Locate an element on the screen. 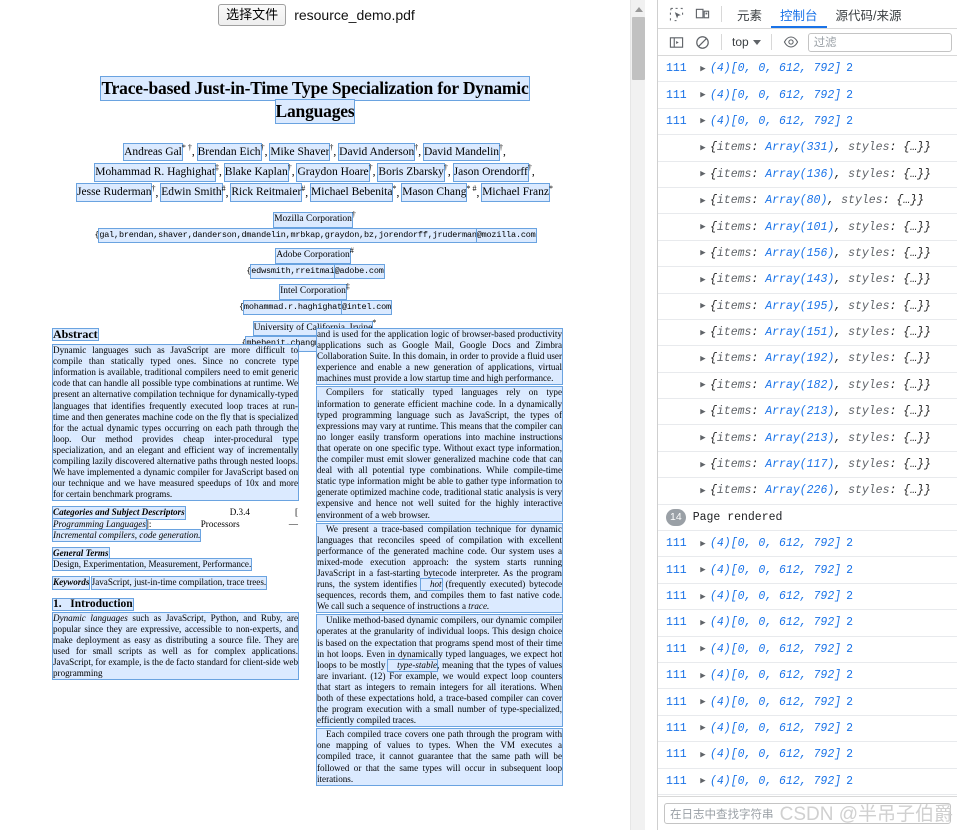 The width and height of the screenshot is (957, 830). console-row-object: 000▶{items: Array(136), styles: {…}} is located at coordinates (807, 175).